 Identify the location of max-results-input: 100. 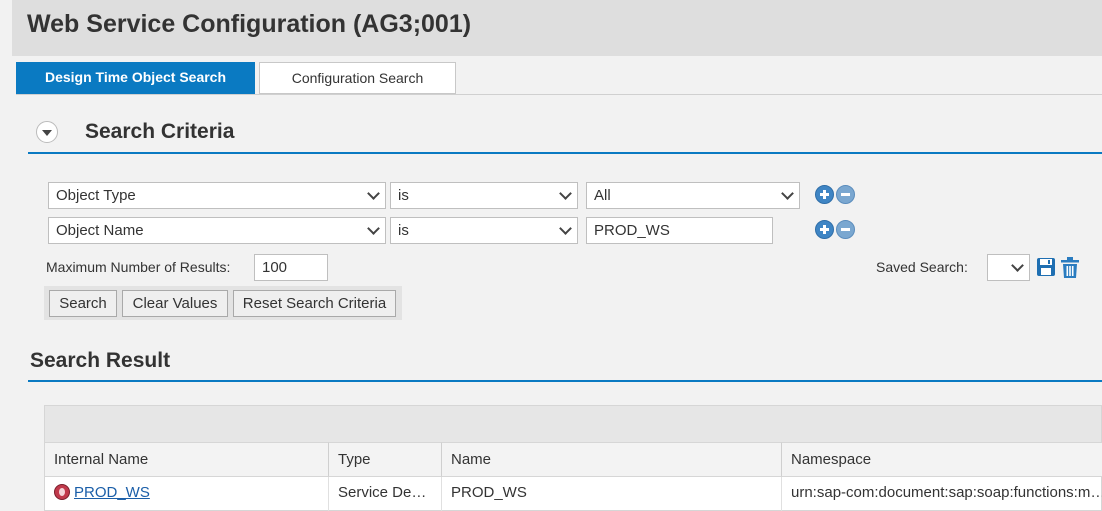
(291, 267).